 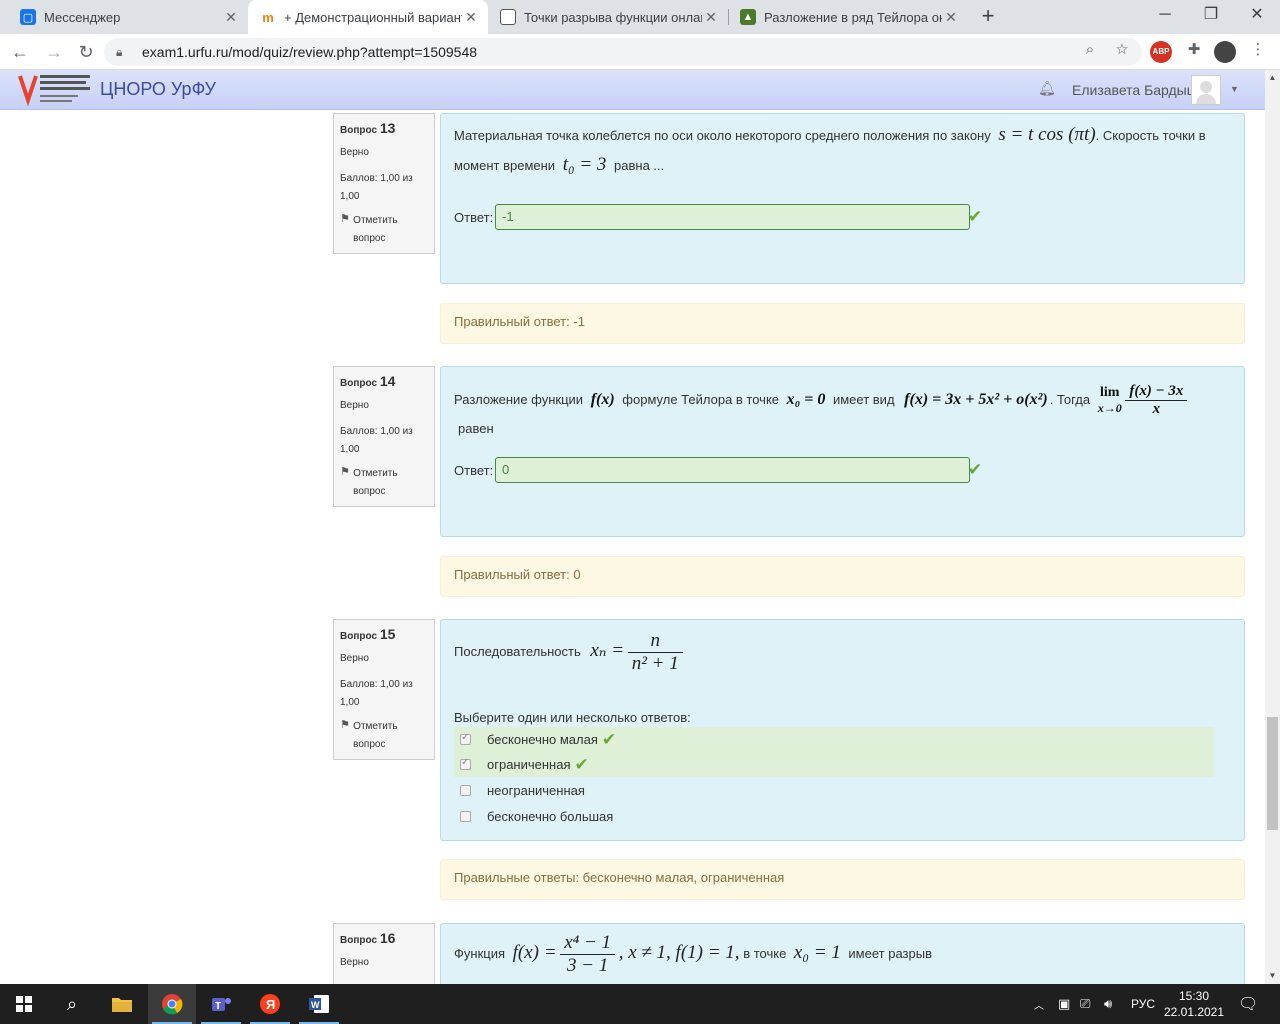 What do you see at coordinates (834, 739) in the screenshot?
I see `option-row: бесконечно малая ✔` at bounding box center [834, 739].